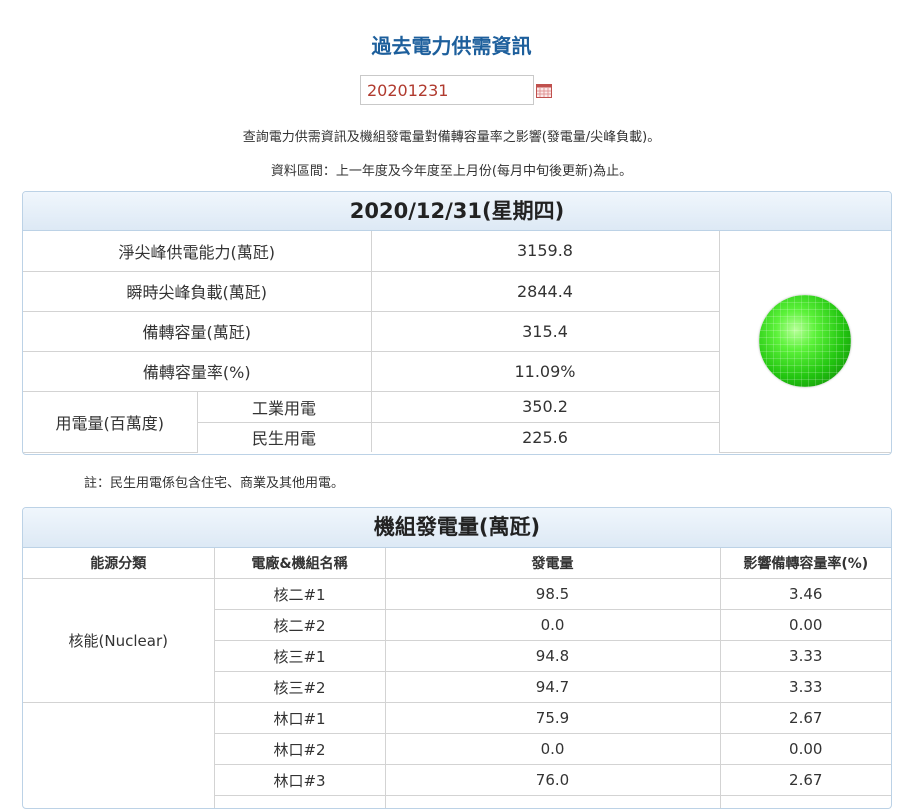 Image resolution: width=903 pixels, height=809 pixels. I want to click on date-input, so click(447, 90).